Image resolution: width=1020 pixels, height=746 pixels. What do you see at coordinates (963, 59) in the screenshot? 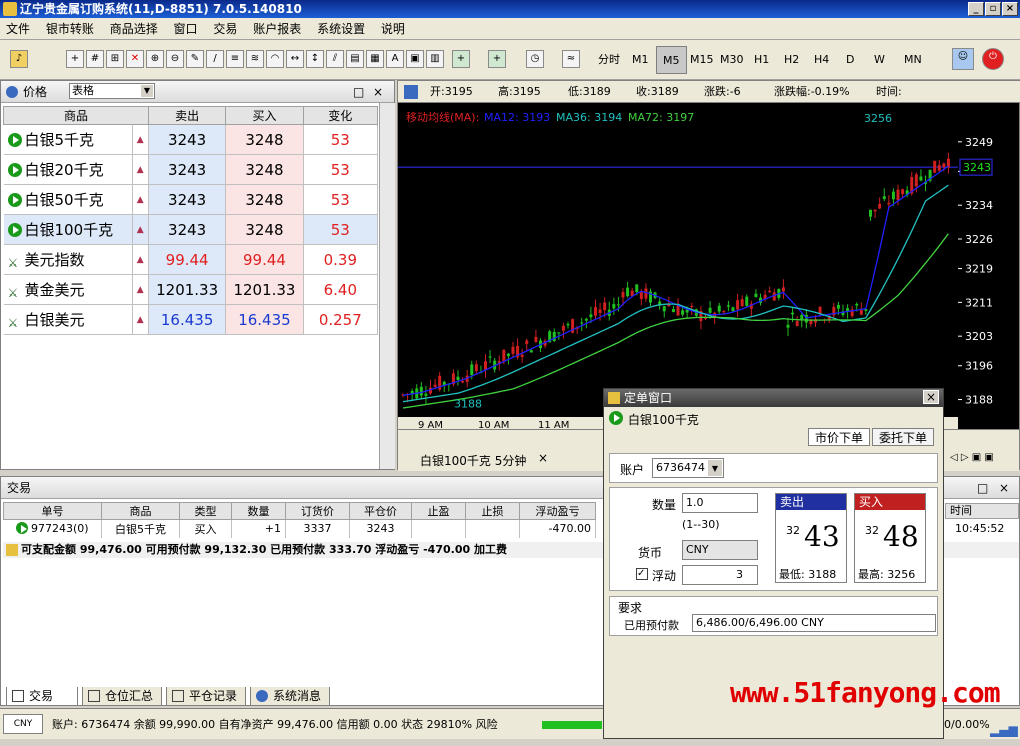
I see `user-icon: ☺` at bounding box center [963, 59].